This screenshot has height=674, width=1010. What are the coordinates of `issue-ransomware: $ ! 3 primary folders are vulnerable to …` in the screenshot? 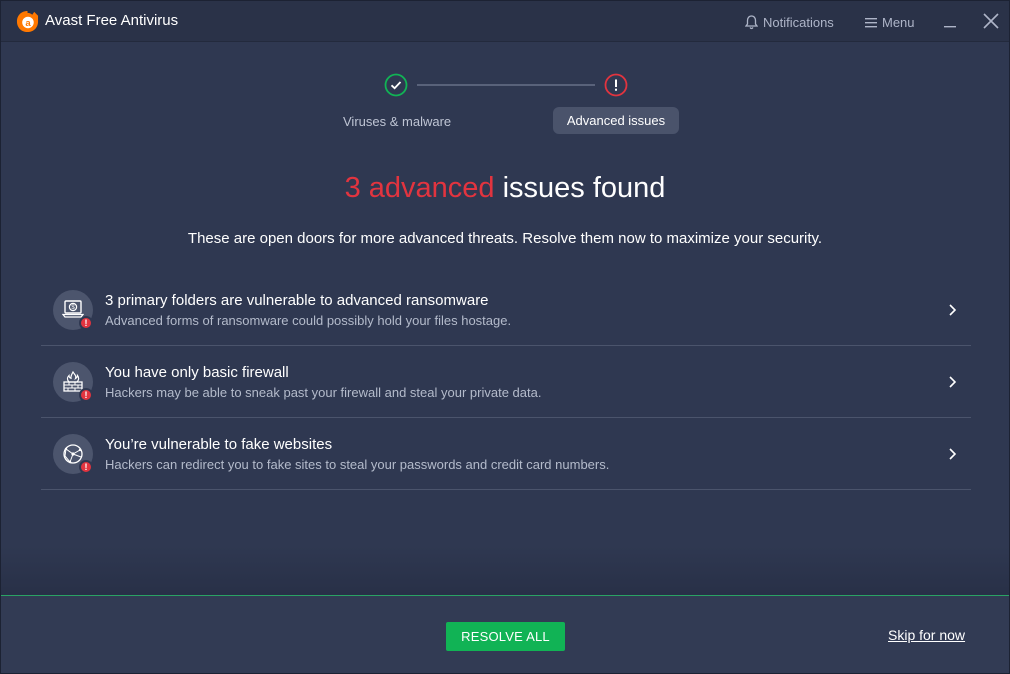 It's located at (506, 310).